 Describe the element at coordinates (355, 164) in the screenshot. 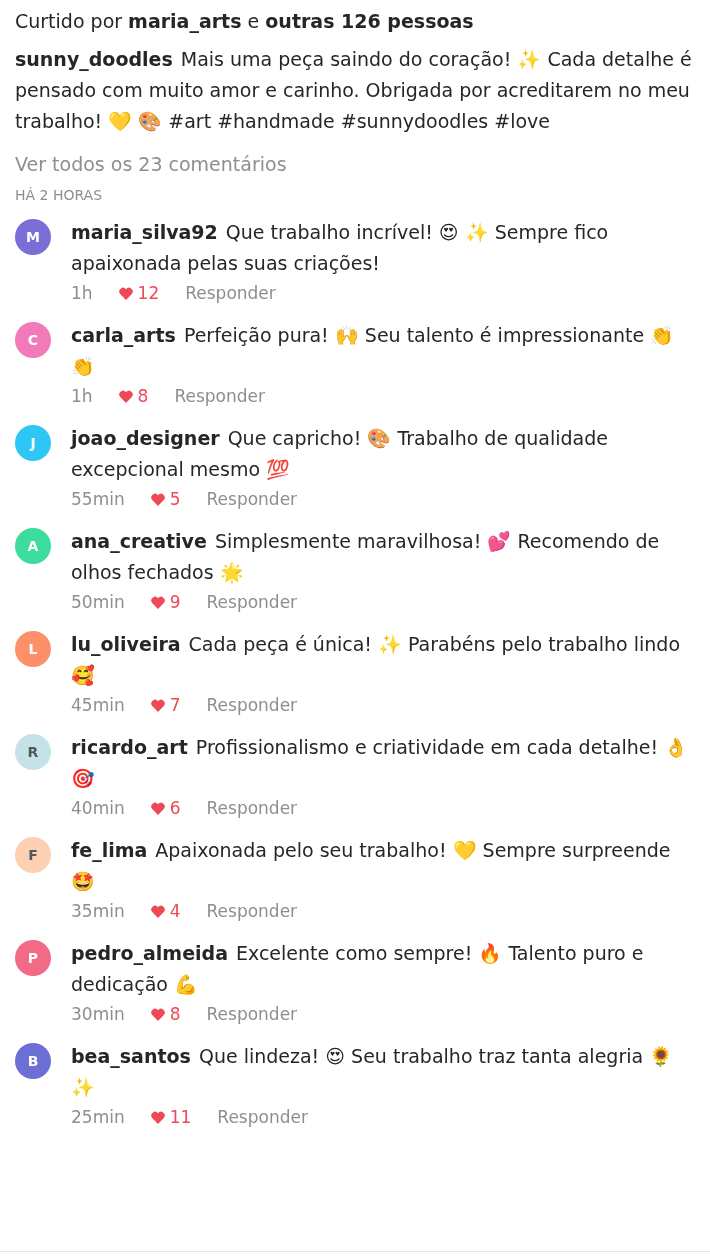

I see `view-comments-link: Ver todos os 23 comentários` at that location.